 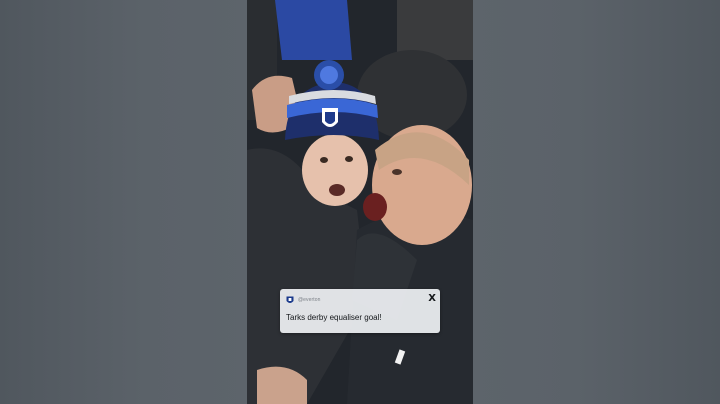 What do you see at coordinates (432, 299) in the screenshot?
I see `x-logo-icon: X` at bounding box center [432, 299].